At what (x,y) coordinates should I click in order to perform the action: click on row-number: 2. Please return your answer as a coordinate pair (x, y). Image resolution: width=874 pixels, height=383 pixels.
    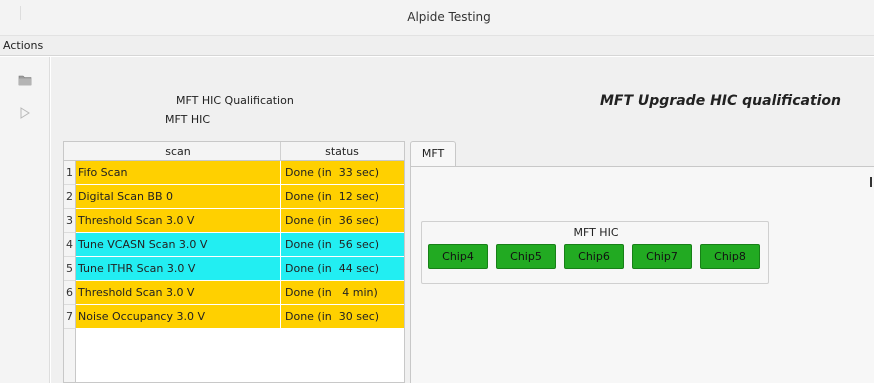
    Looking at the image, I should click on (70, 197).